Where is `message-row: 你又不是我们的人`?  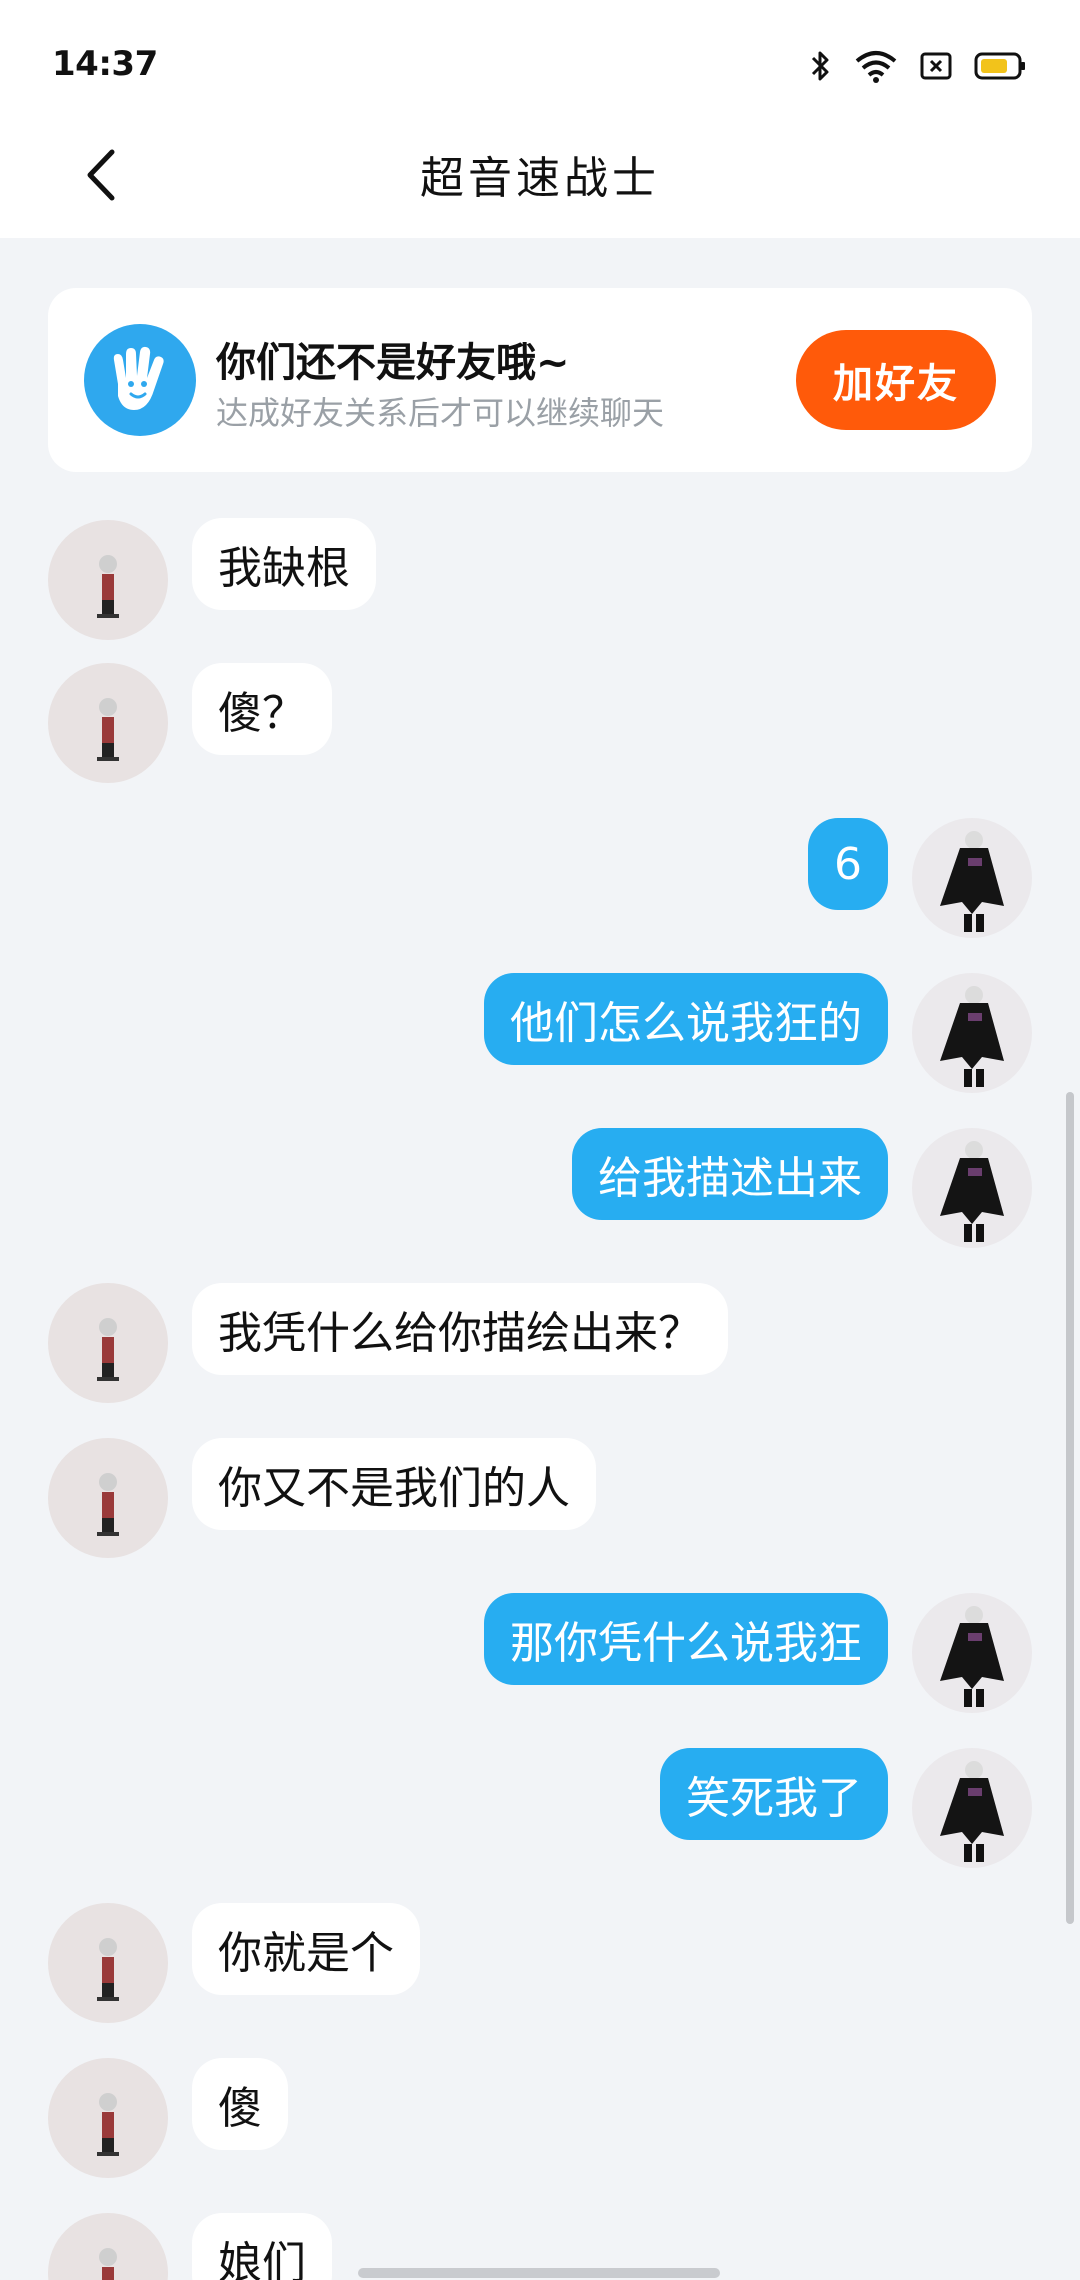 message-row: 你又不是我们的人 is located at coordinates (540, 1498).